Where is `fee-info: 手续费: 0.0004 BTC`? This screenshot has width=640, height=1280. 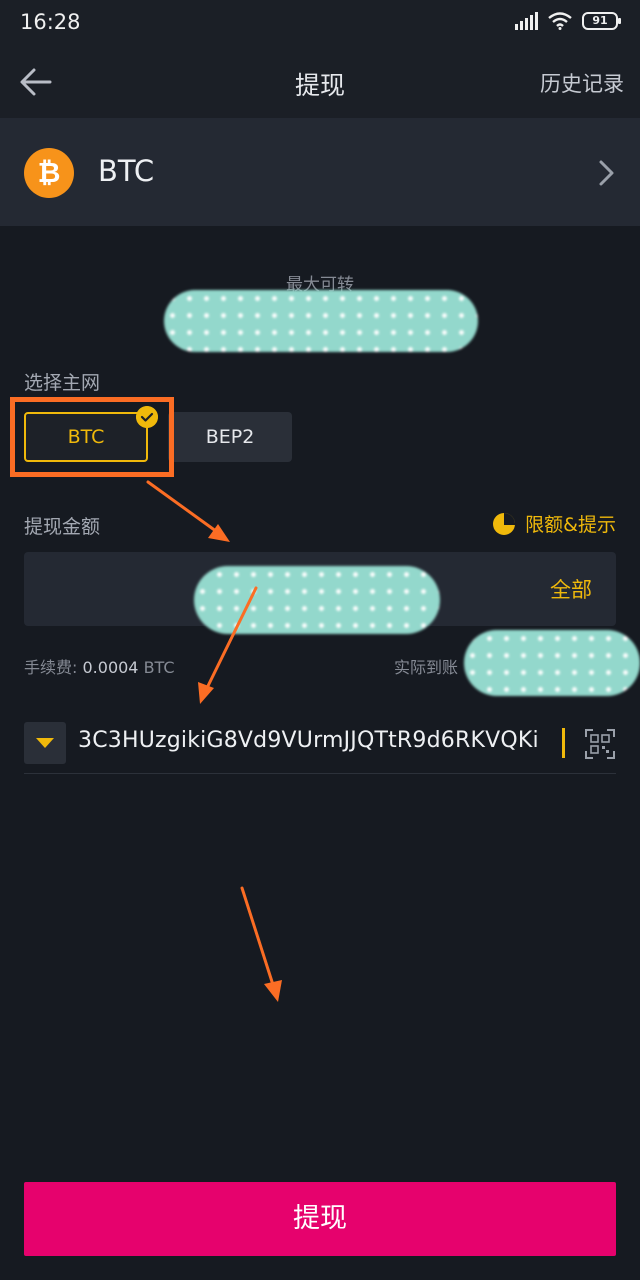
fee-info: 手续费: 0.0004 BTC is located at coordinates (99, 666).